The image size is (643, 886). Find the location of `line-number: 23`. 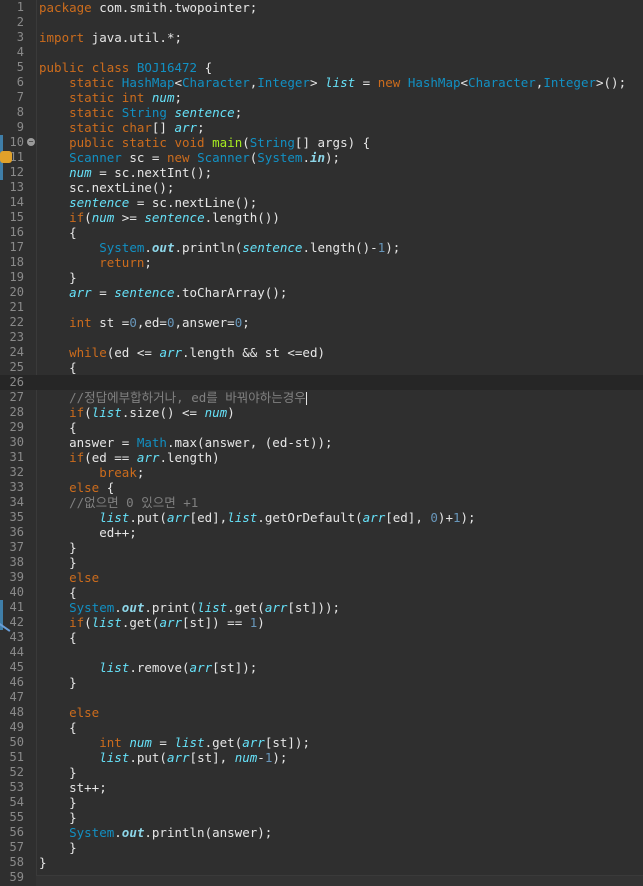

line-number: 23 is located at coordinates (16, 337).